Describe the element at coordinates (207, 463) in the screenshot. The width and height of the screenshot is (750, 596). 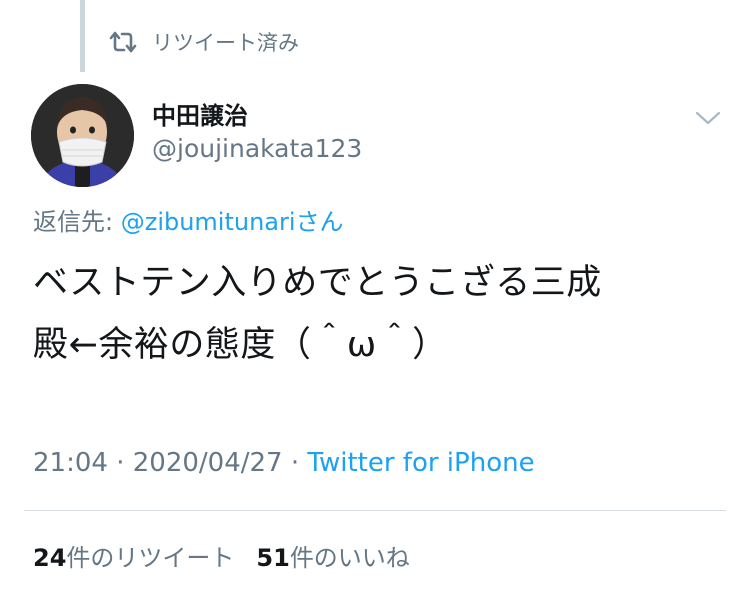
I see `tweet-date: 2020/04/27` at that location.